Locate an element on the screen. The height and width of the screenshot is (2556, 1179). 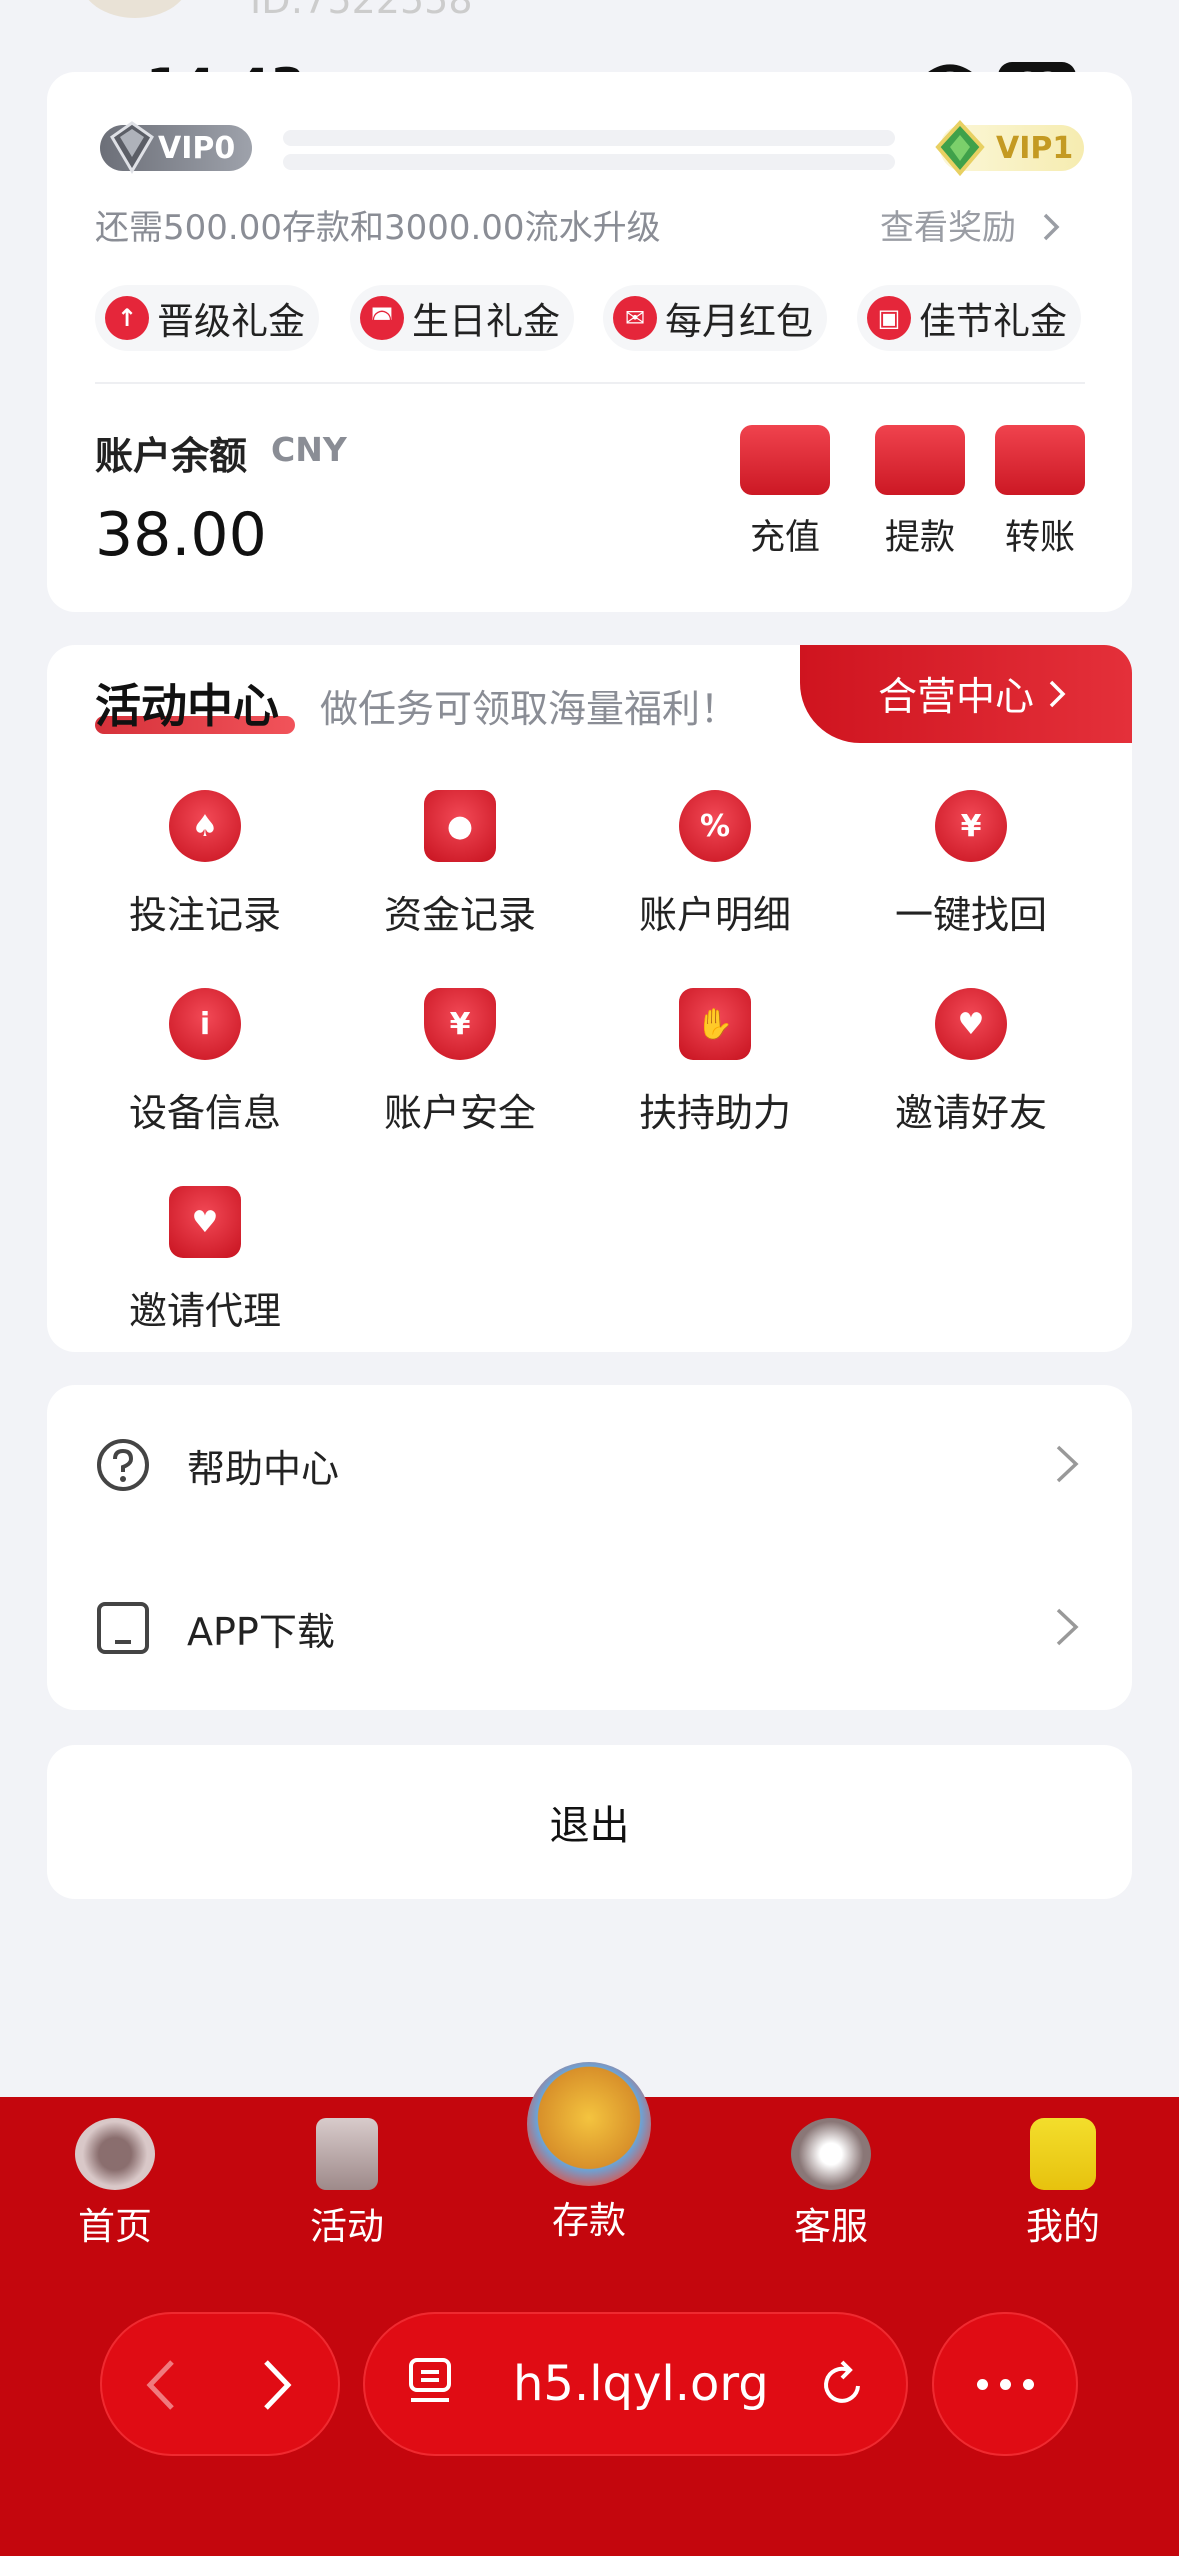
withdraw-button: 提款 is located at coordinates (920, 492).